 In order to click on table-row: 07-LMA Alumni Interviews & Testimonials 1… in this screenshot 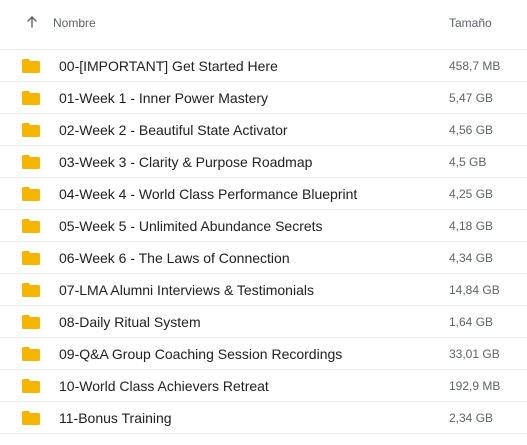, I will do `click(263, 290)`.